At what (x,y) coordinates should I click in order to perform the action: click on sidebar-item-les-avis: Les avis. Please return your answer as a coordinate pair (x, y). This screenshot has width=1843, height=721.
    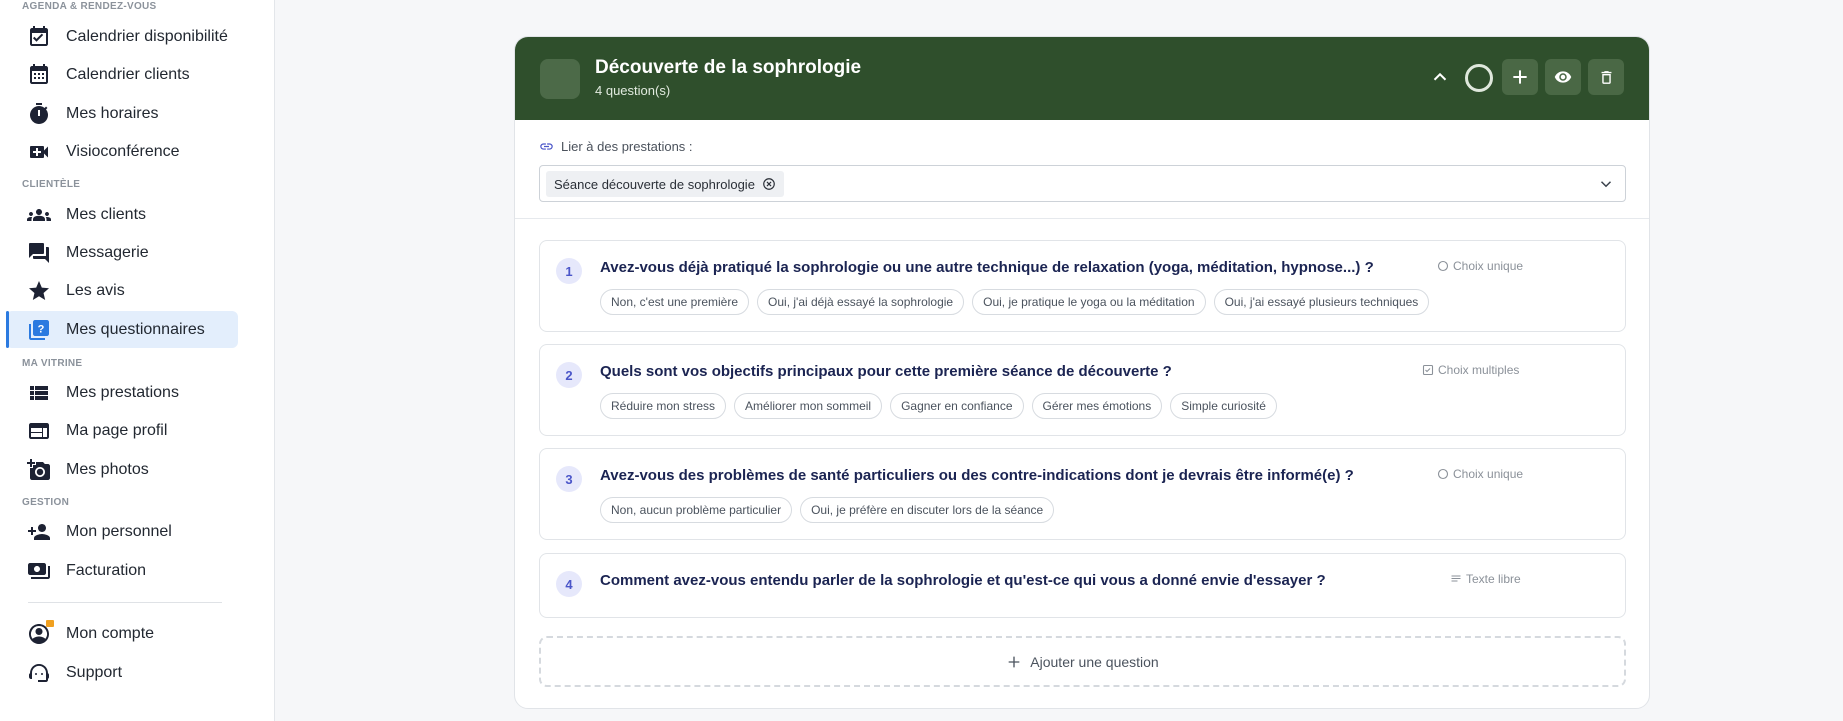
    Looking at the image, I should click on (122, 290).